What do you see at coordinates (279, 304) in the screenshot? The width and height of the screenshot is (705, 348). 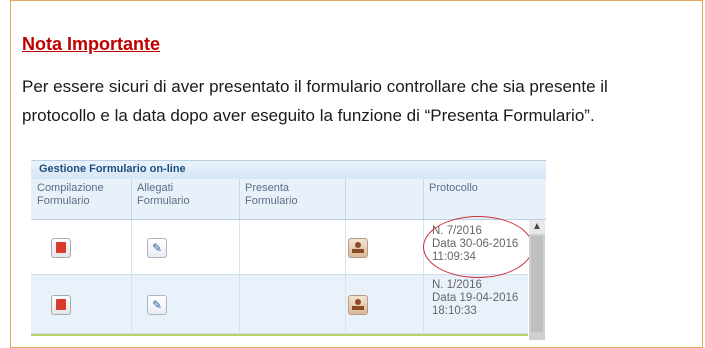 I see `table-row: ✎ N. 1/2016 Data 19-04-2016 18:10:33` at bounding box center [279, 304].